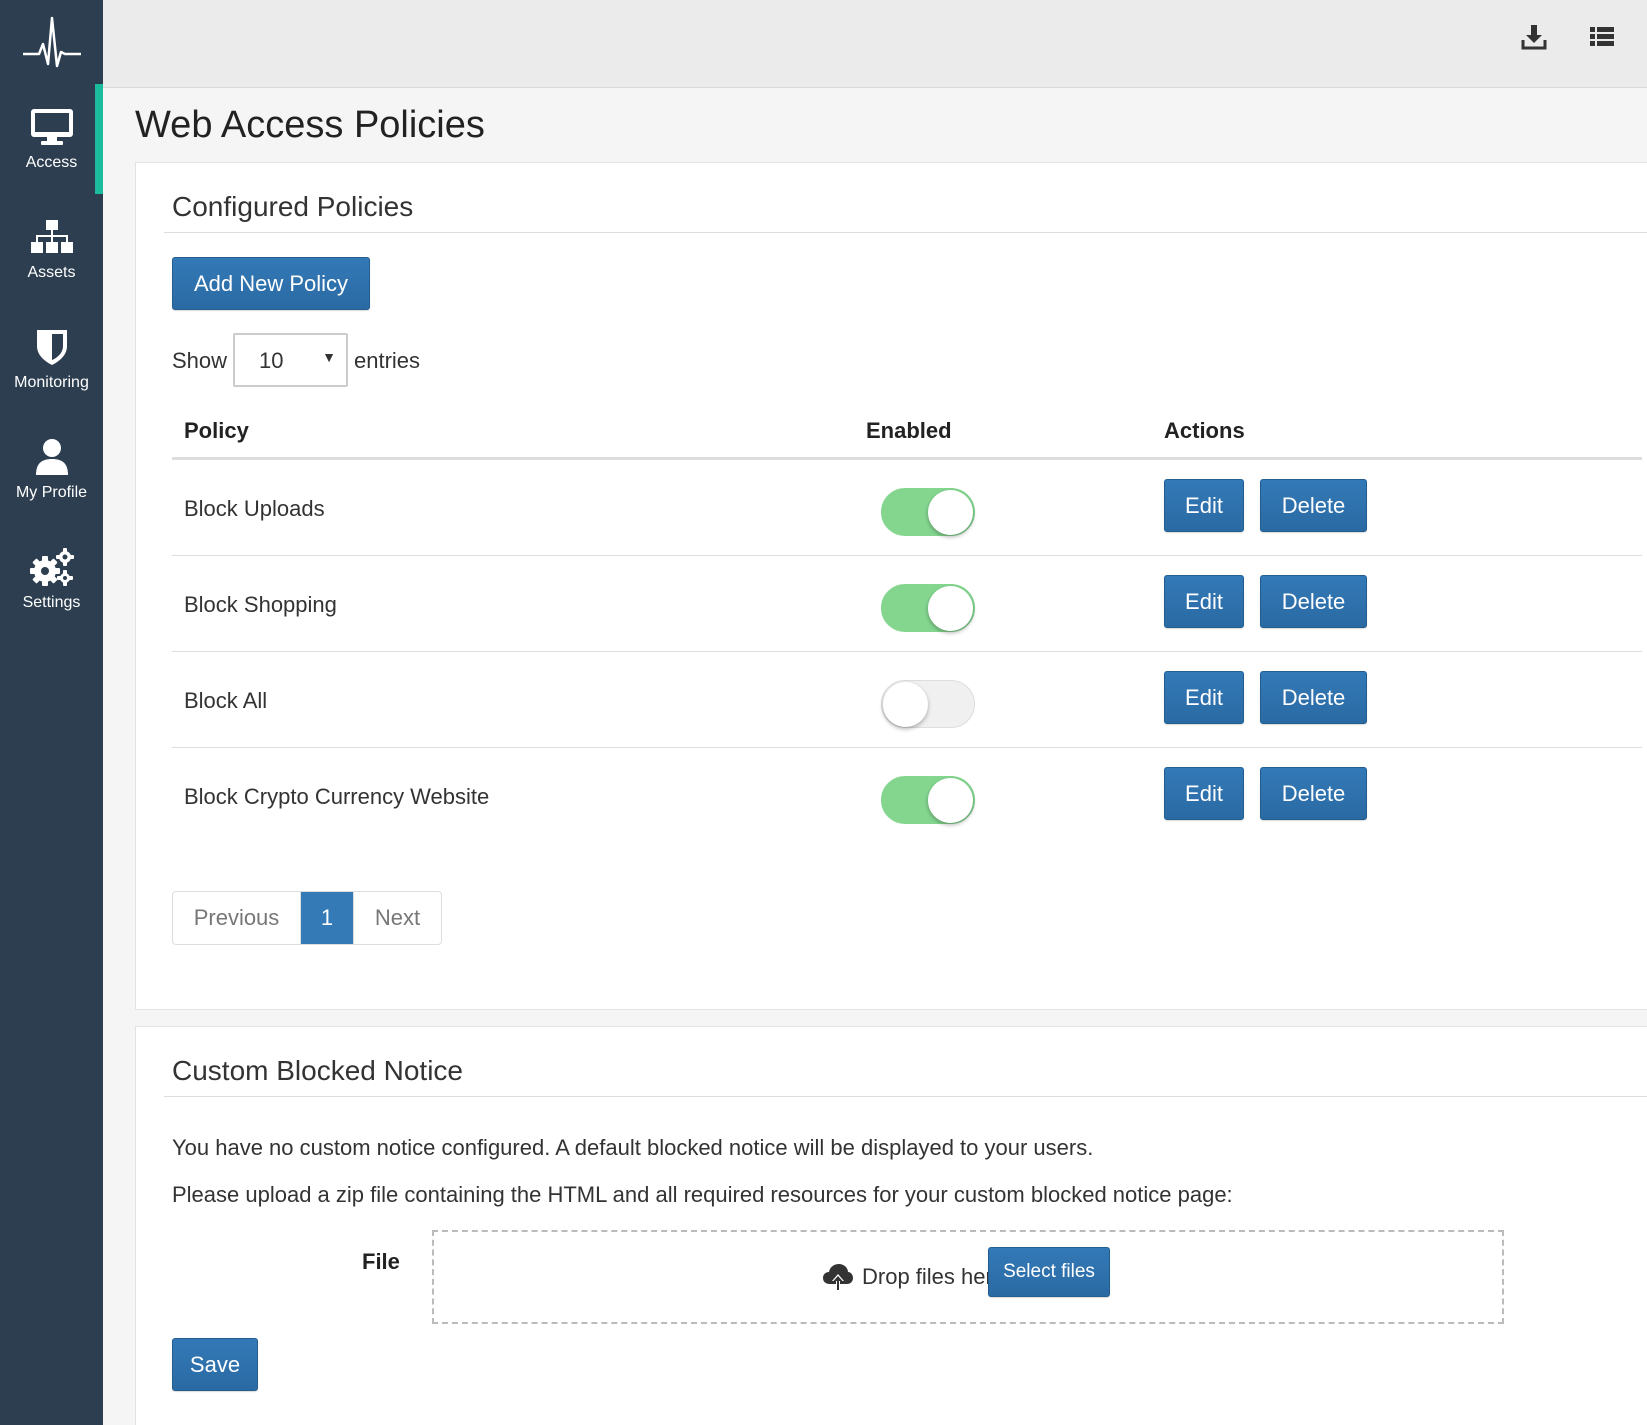 This screenshot has width=1647, height=1425. I want to click on file-label: File, so click(381, 1261).